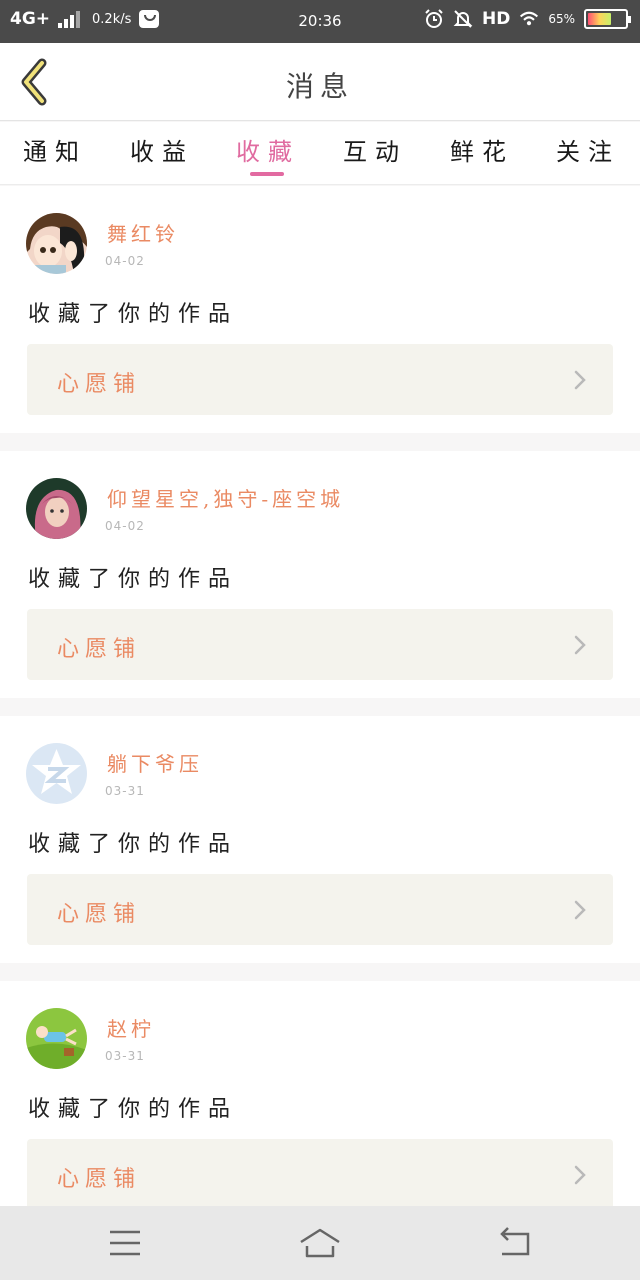 This screenshot has height=1280, width=640. What do you see at coordinates (482, 149) in the screenshot?
I see `tab-flowers: 鲜花` at bounding box center [482, 149].